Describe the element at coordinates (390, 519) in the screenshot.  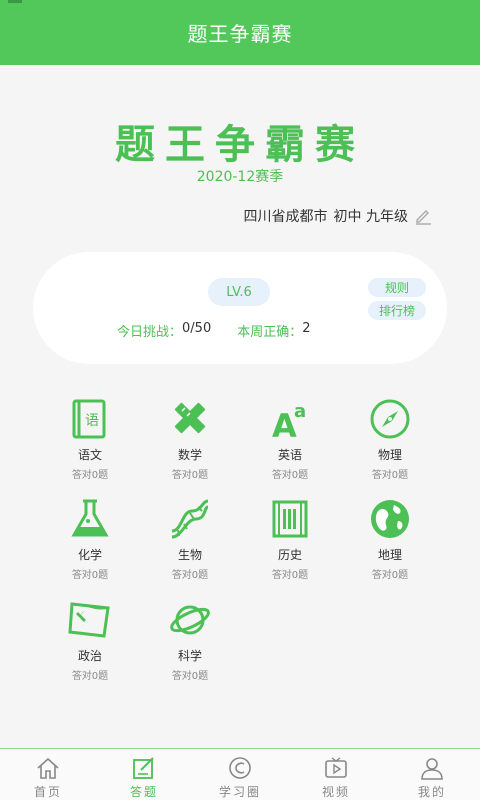
I see `globe-icon` at that location.